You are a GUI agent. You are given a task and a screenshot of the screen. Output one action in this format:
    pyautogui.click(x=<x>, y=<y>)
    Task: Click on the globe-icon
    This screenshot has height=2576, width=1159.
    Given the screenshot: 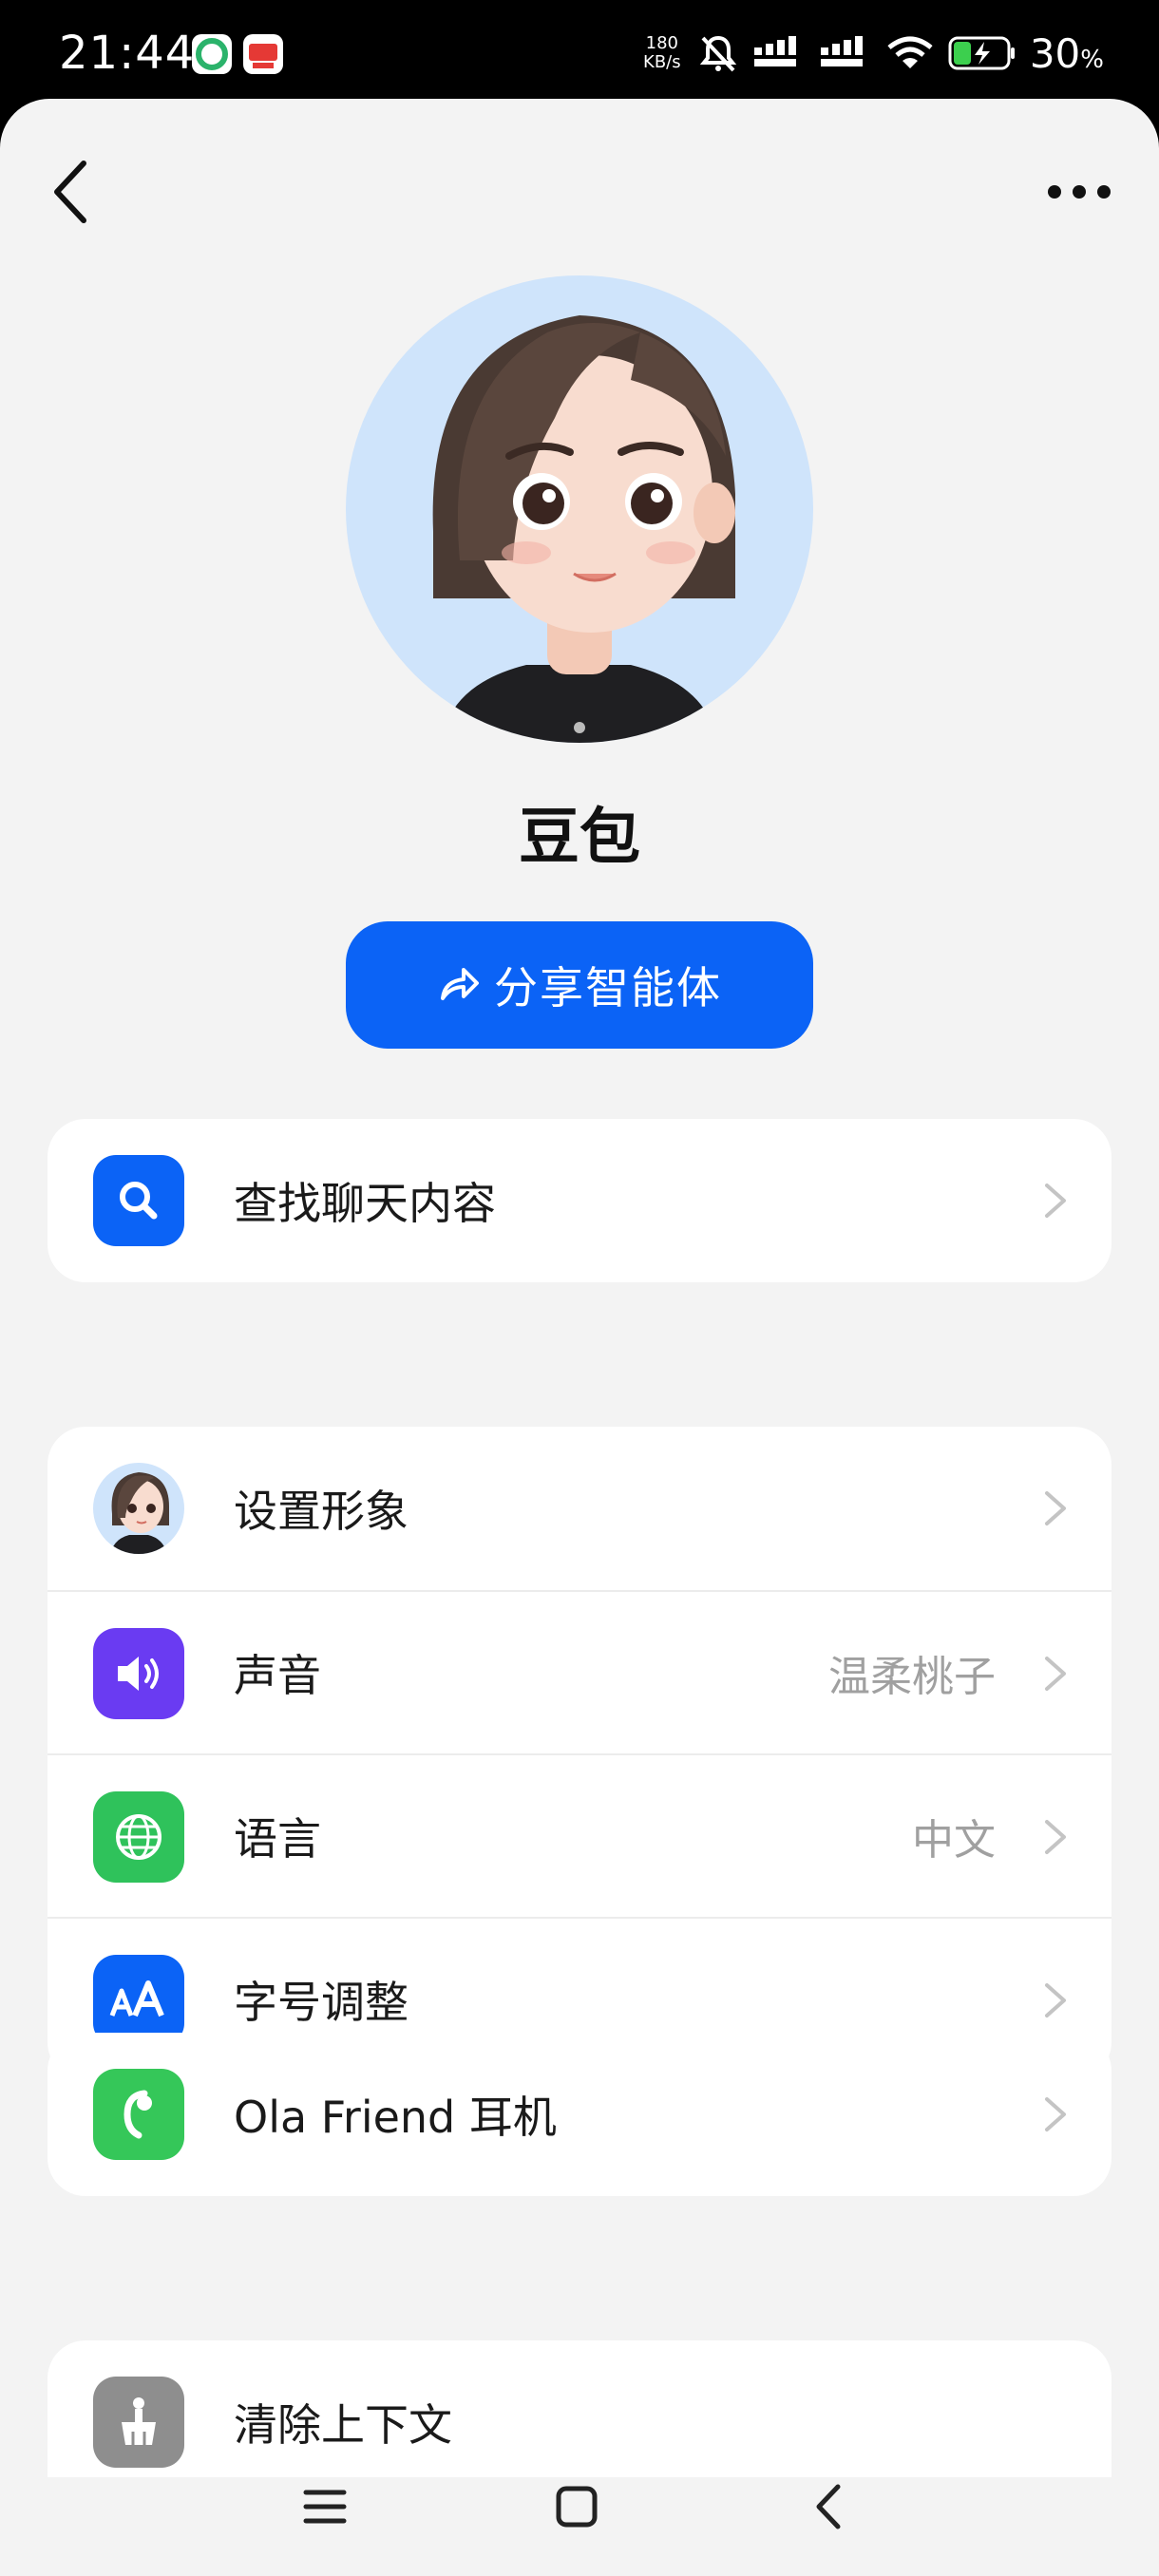 What is the action you would take?
    pyautogui.click(x=138, y=1837)
    